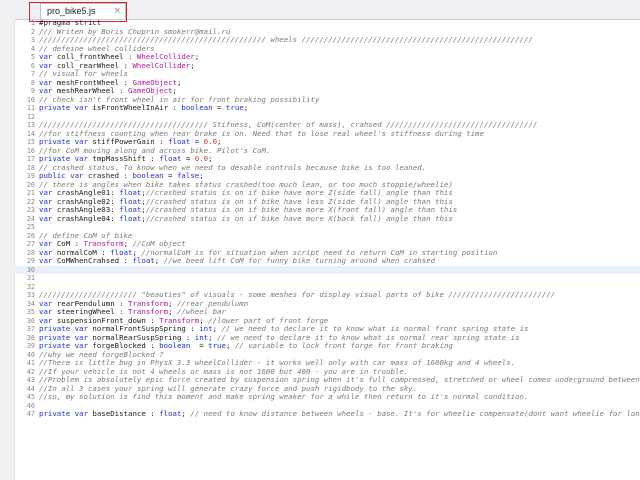  I want to click on line-number: 43, so click(30, 380).